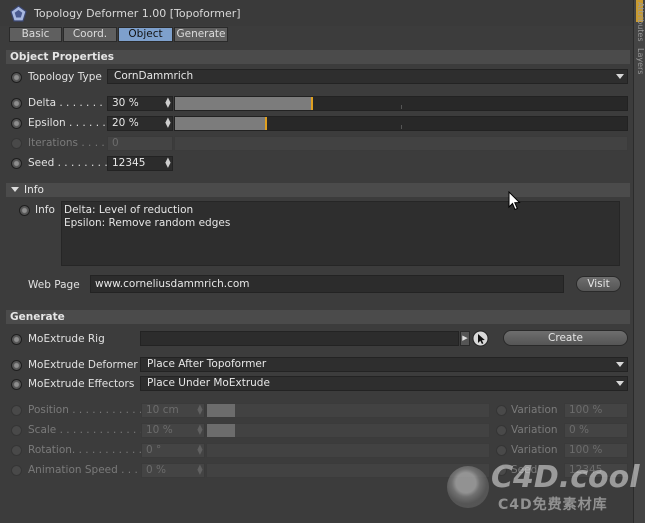  I want to click on scale-radio, so click(16, 430).